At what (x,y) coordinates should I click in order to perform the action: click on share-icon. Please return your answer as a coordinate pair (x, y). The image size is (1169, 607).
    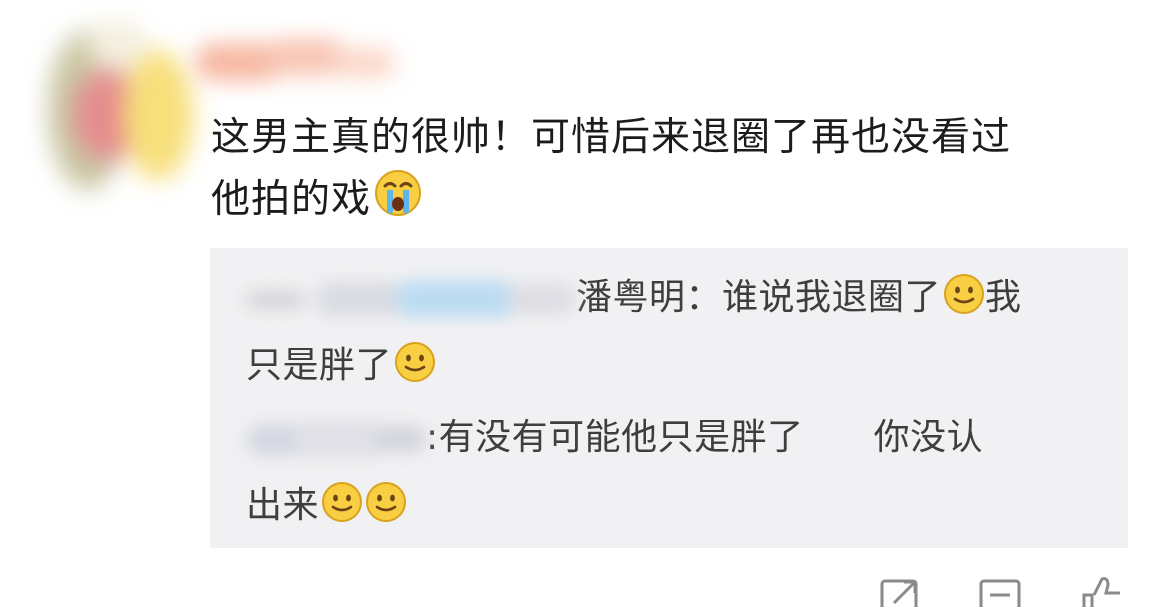
    Looking at the image, I should click on (900, 591).